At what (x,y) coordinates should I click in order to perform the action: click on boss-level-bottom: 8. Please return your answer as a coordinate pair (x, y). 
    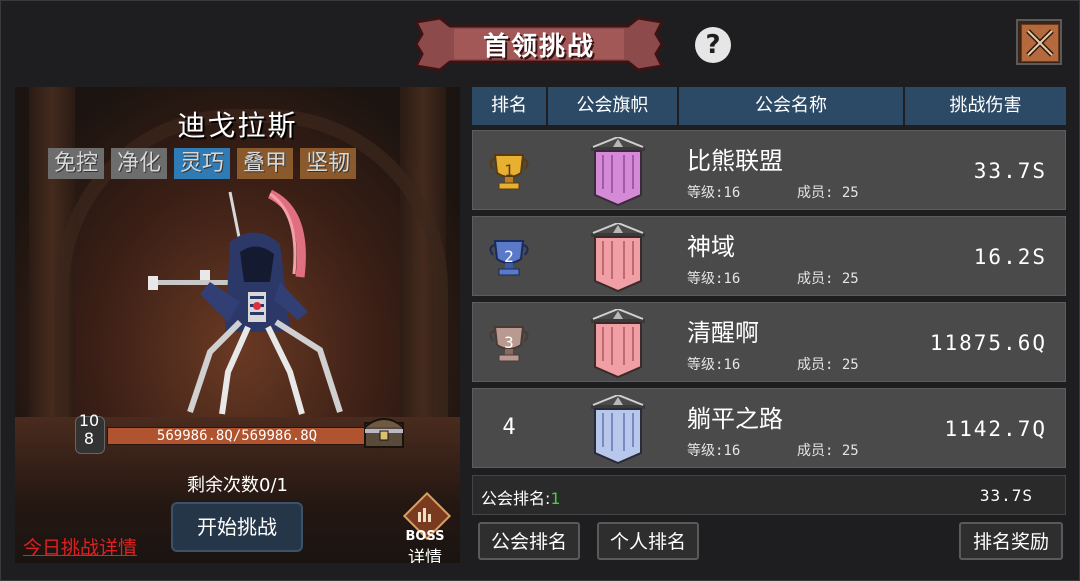
    Looking at the image, I should click on (89, 438).